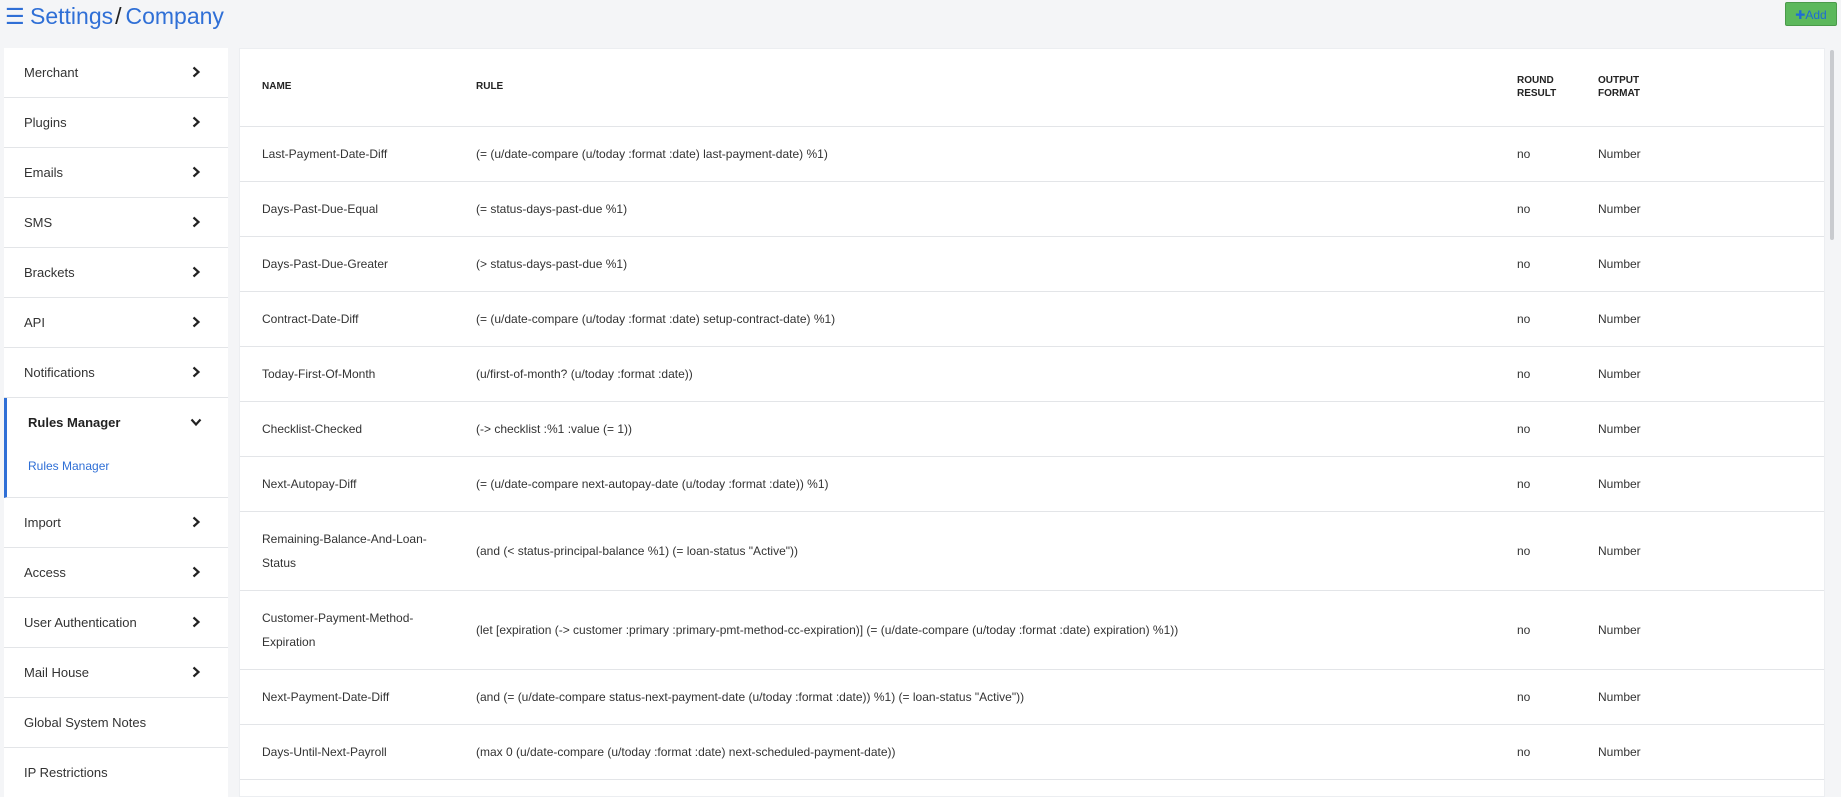 The height and width of the screenshot is (797, 1841). Describe the element at coordinates (45, 572) in the screenshot. I see `sidebar-item-label: Access` at that location.